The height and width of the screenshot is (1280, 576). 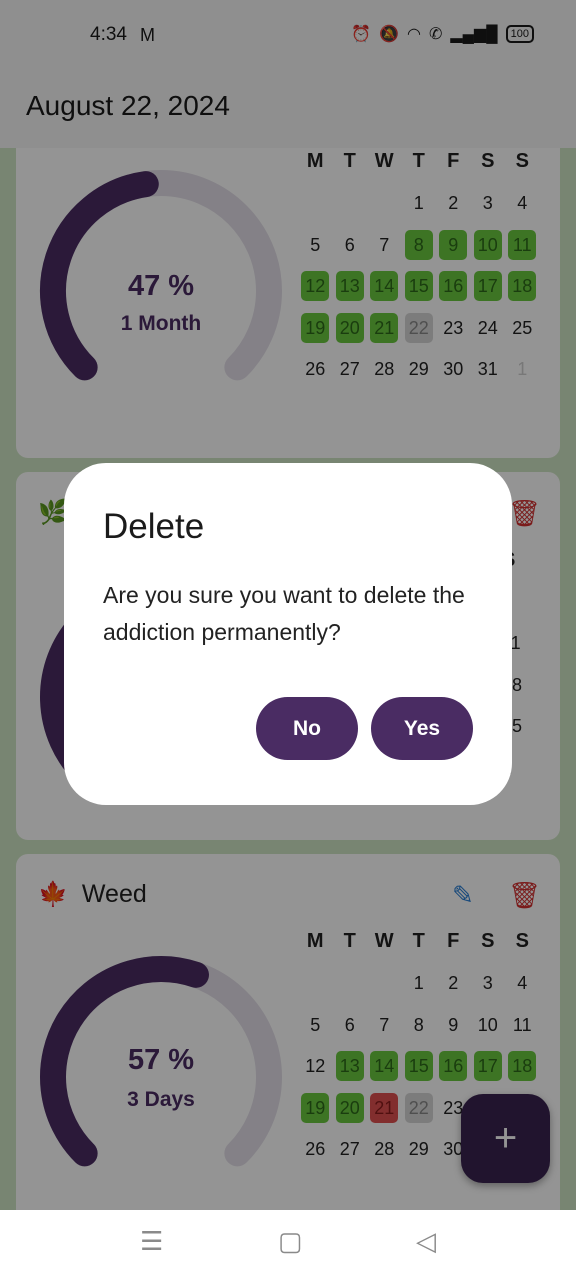 I want to click on yes-button: Yes, so click(x=422, y=728).